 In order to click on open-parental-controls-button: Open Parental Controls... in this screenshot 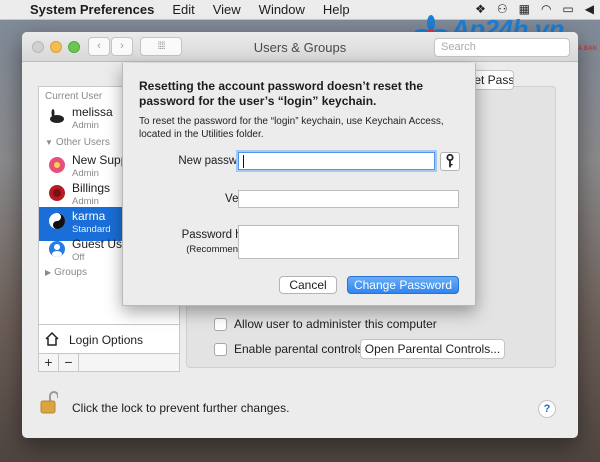, I will do `click(432, 349)`.